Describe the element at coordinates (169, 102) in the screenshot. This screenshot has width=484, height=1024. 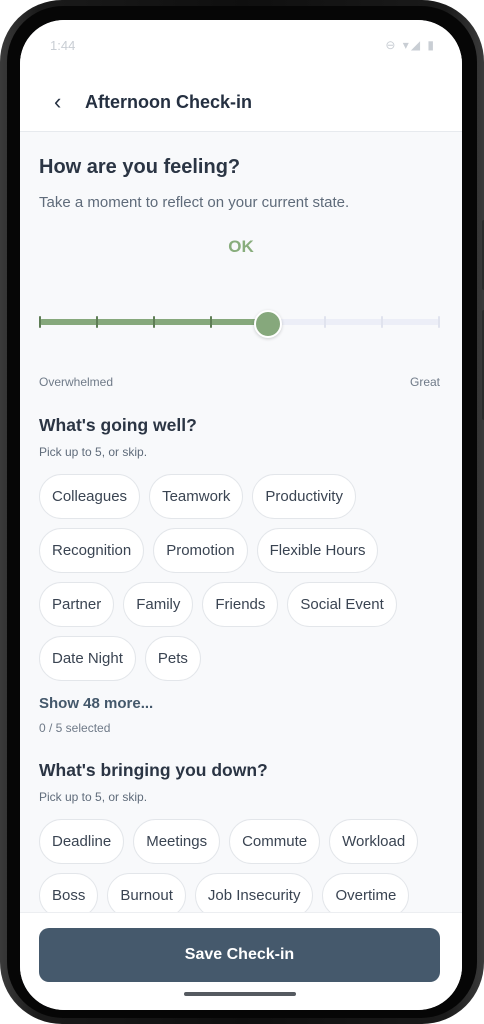
I see `page-title: Afternoon Check-in` at that location.